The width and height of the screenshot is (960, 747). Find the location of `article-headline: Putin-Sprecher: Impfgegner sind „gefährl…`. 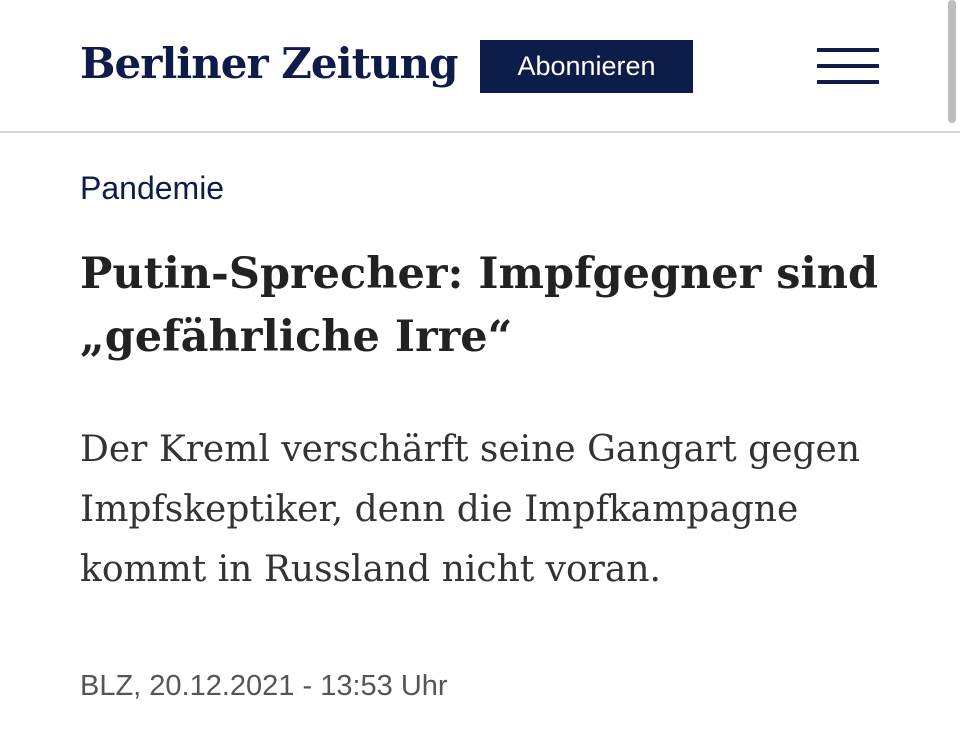

article-headline: Putin-Sprecher: Impfgegner sind „gefährl… is located at coordinates (479, 305).